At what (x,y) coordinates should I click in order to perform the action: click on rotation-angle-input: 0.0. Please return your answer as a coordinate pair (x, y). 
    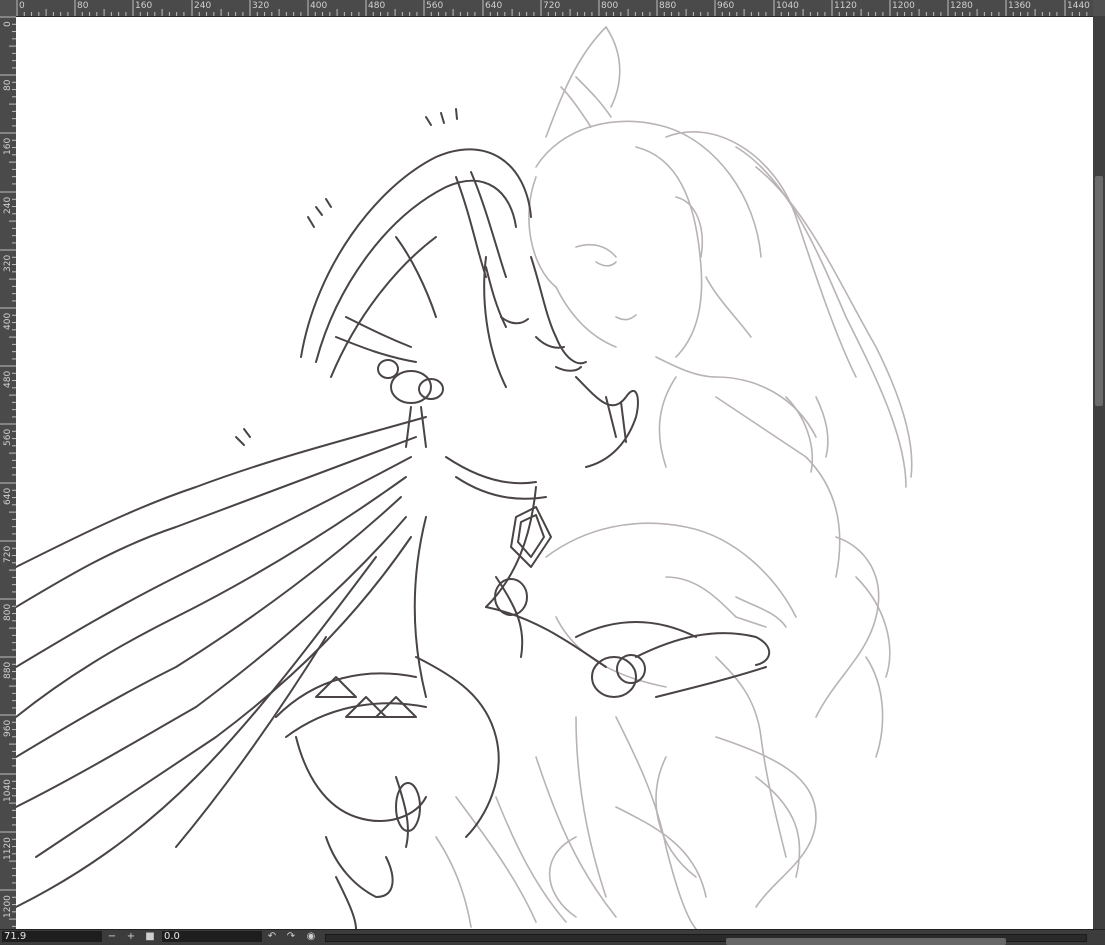
    Looking at the image, I should click on (212, 936).